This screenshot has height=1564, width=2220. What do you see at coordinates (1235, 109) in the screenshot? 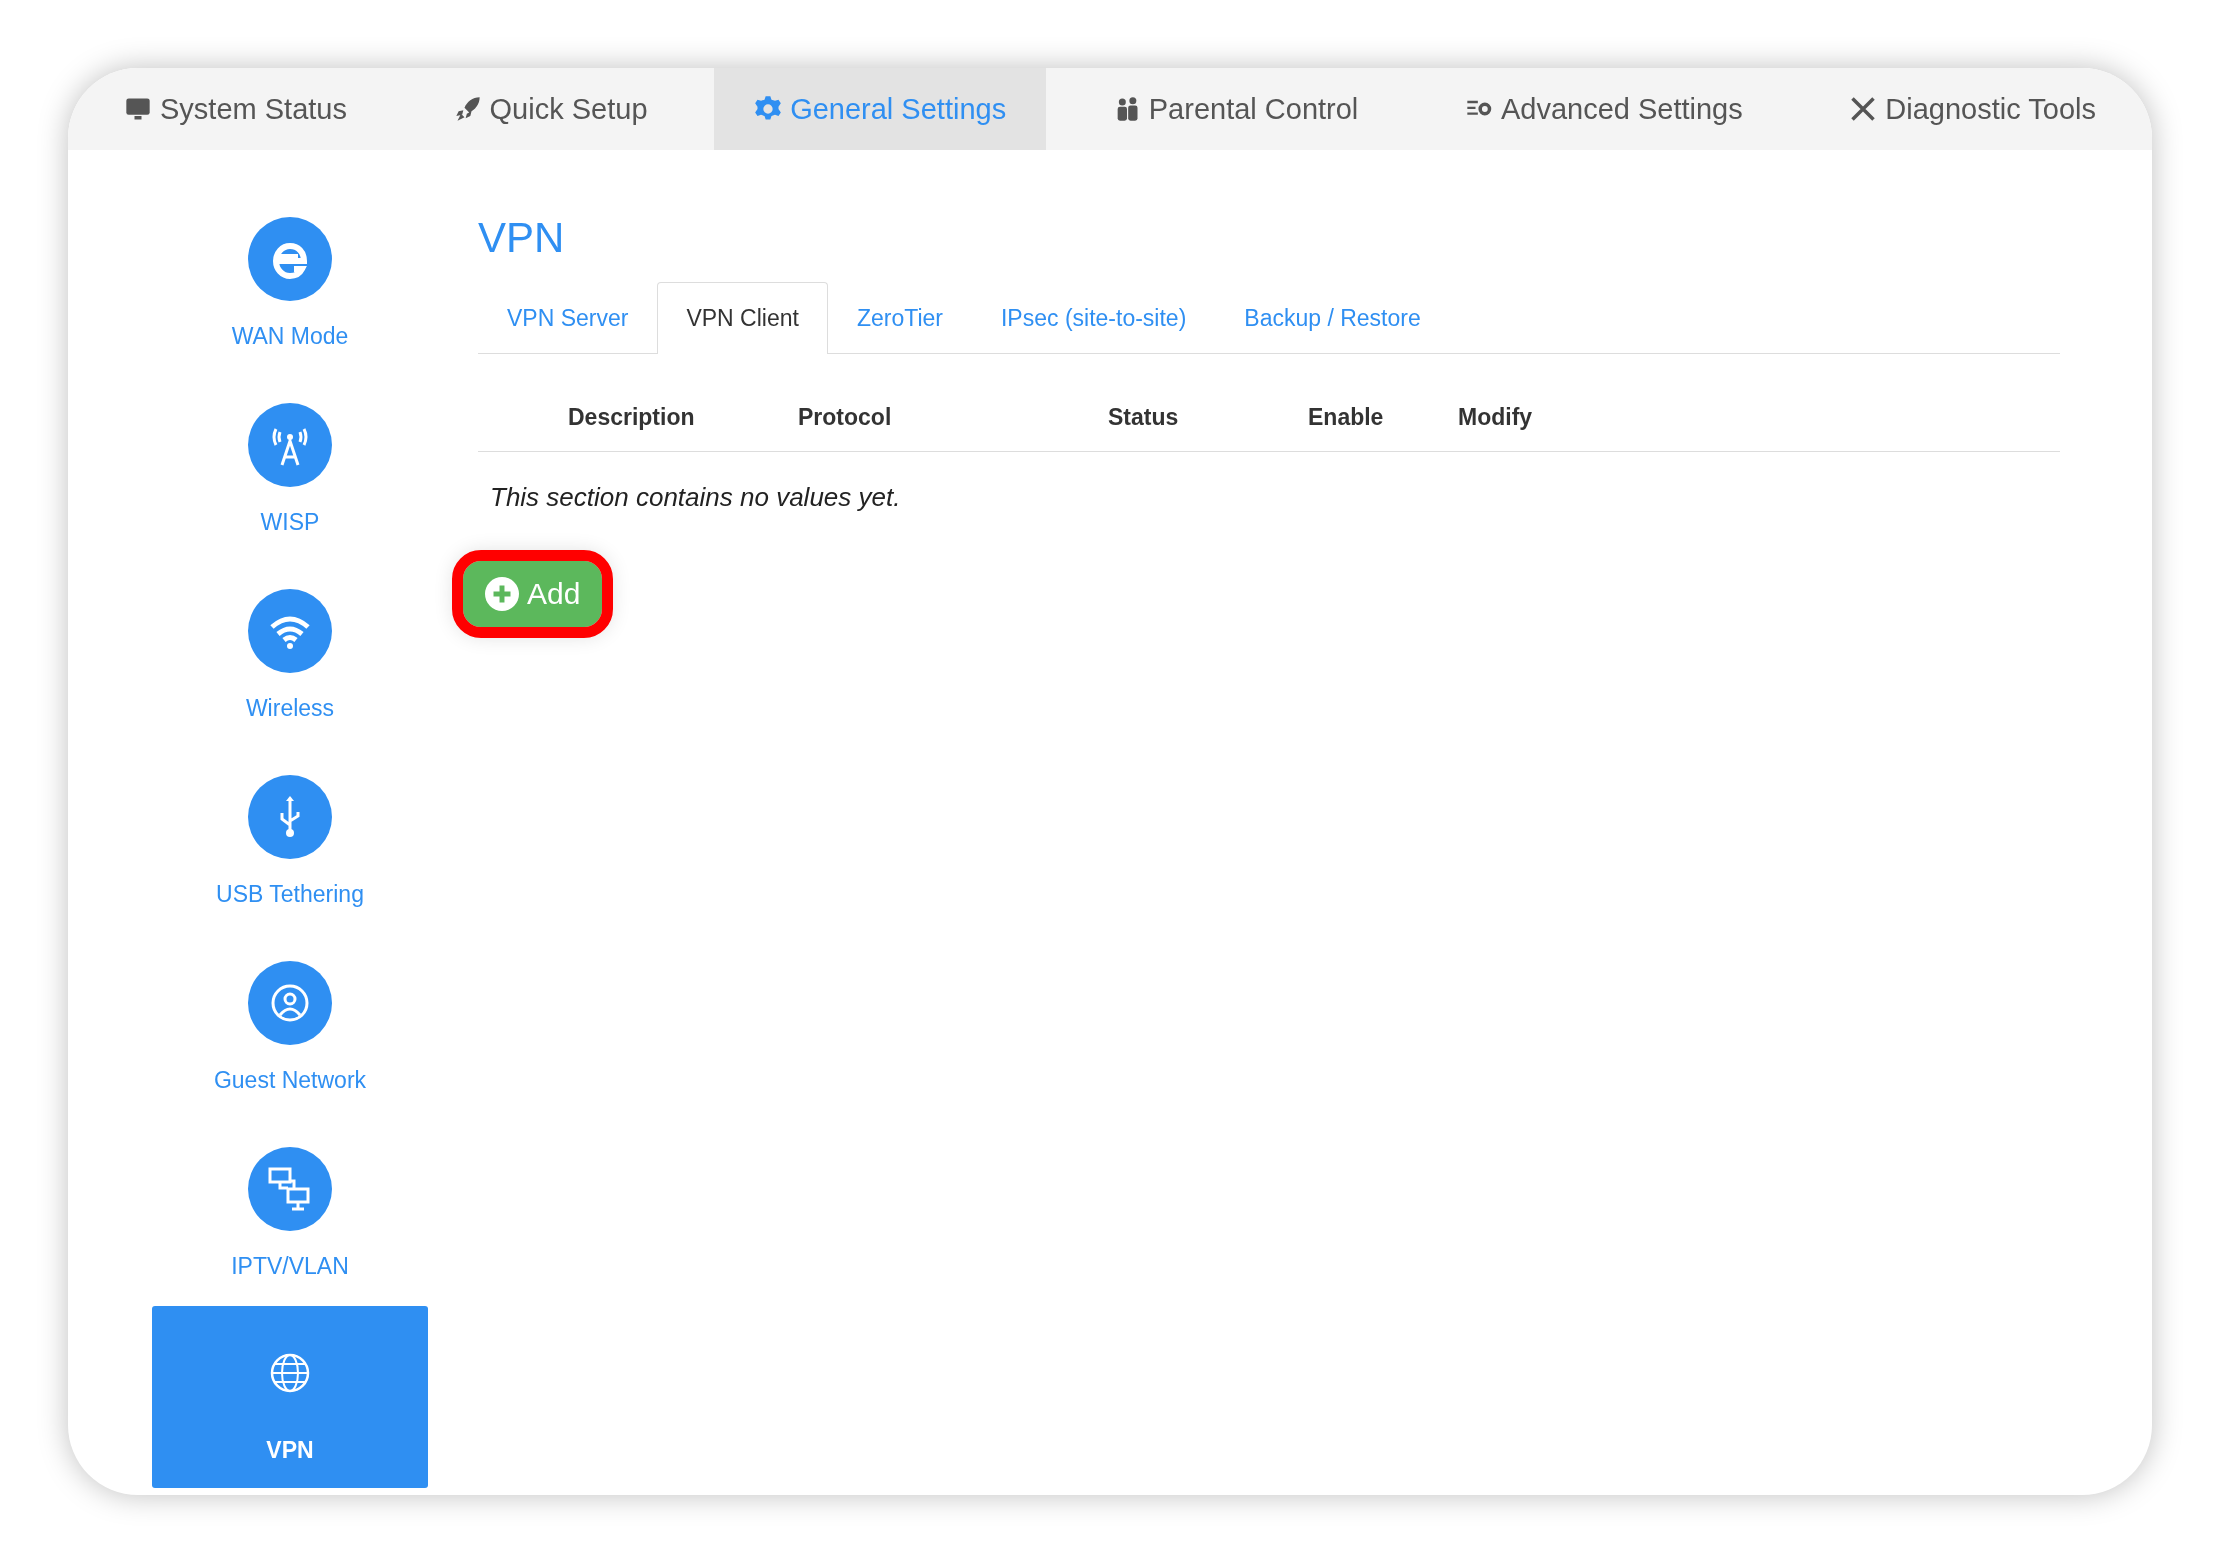
I see `nav-tab: Parental Control` at bounding box center [1235, 109].